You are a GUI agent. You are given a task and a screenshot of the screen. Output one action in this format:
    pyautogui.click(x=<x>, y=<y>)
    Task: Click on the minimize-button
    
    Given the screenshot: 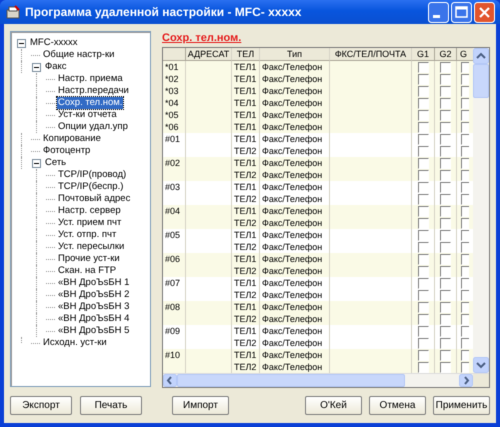 What is the action you would take?
    pyautogui.click(x=438, y=12)
    